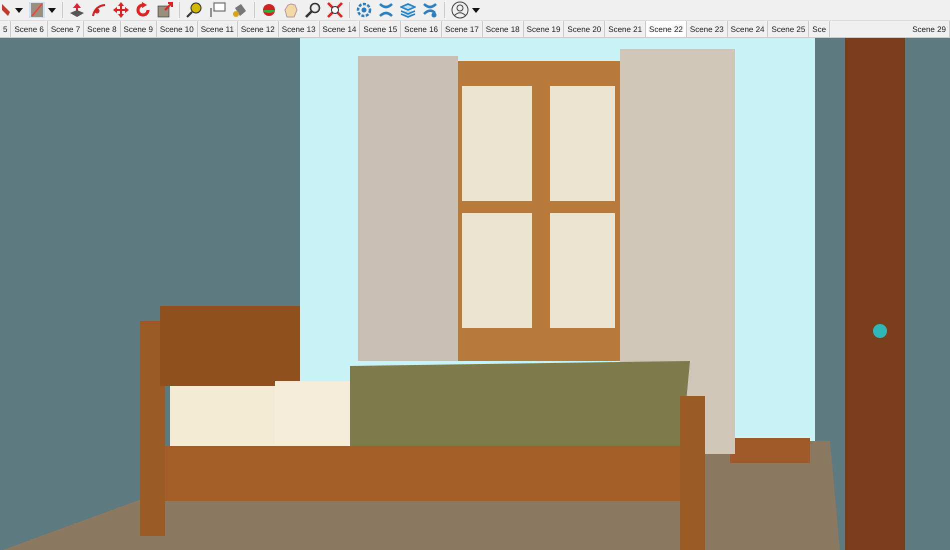 Image resolution: width=950 pixels, height=550 pixels. I want to click on zoom-icon, so click(313, 10).